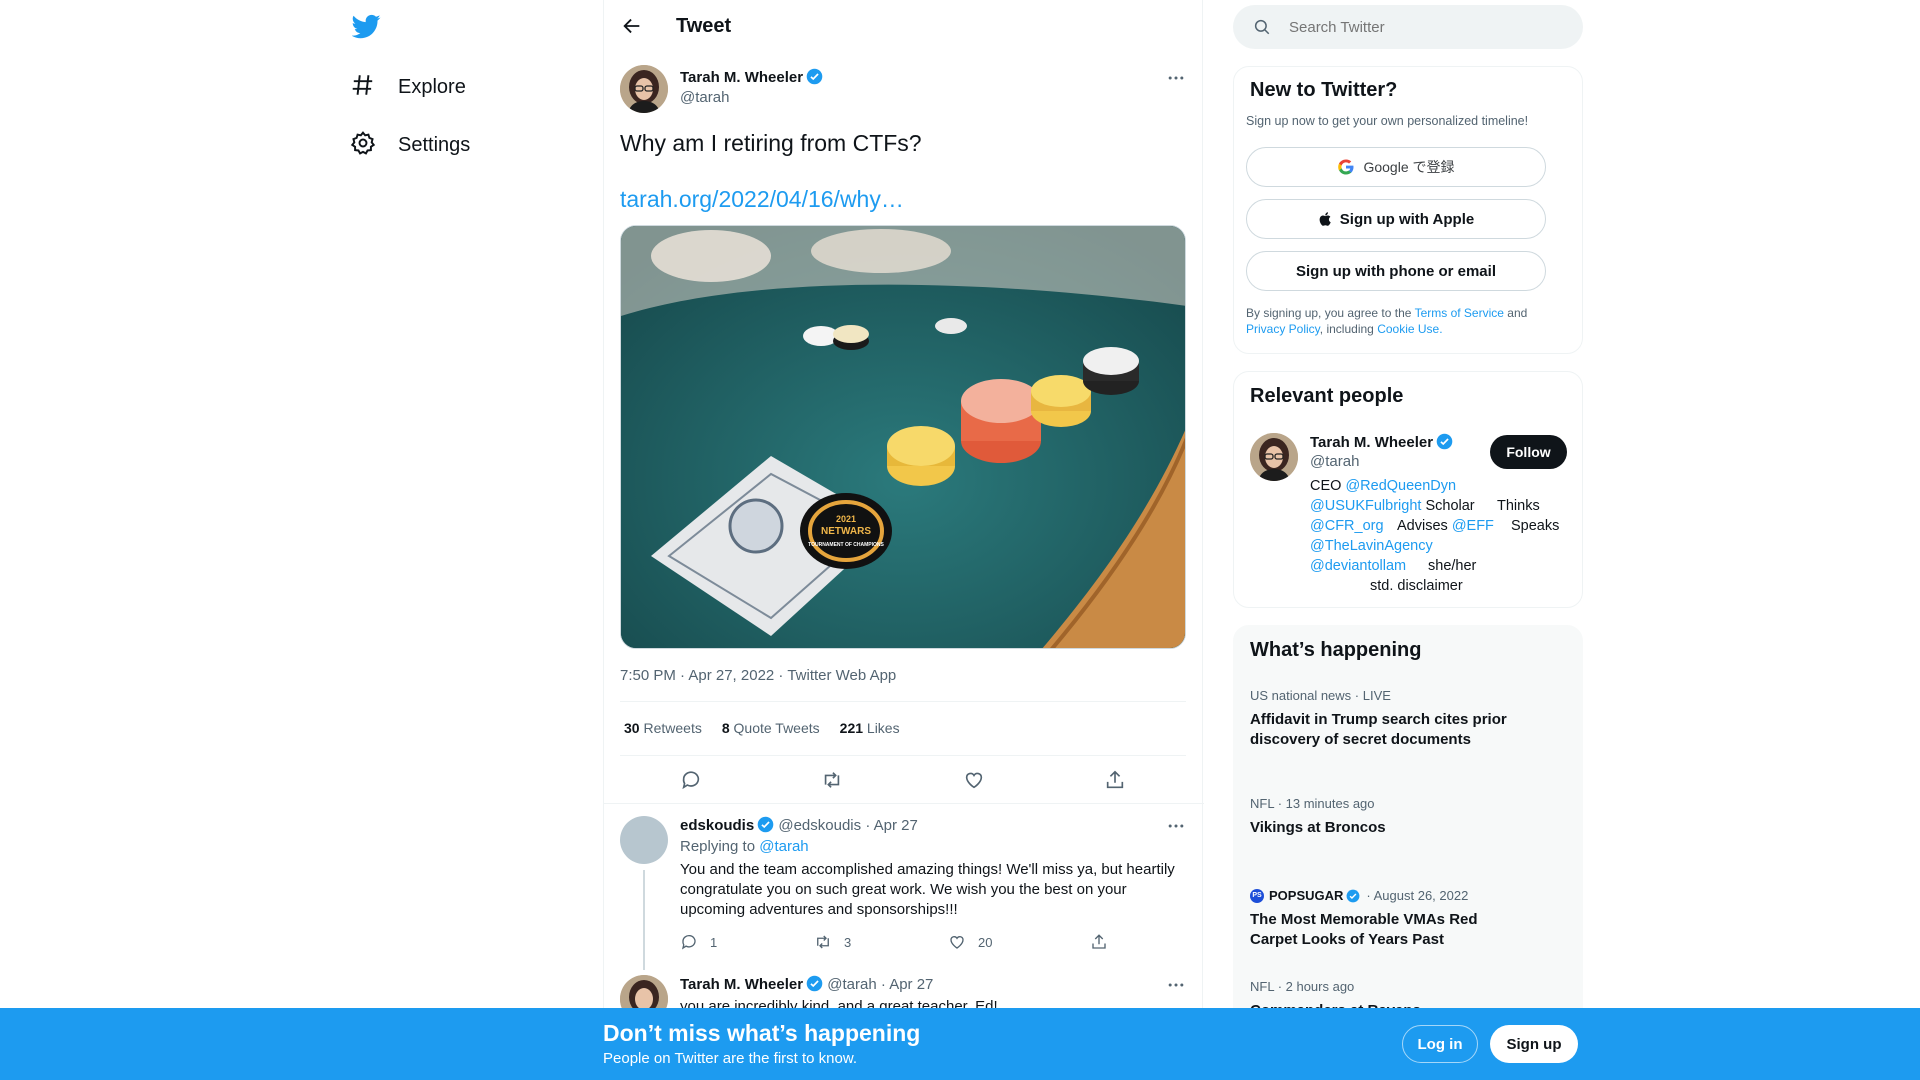 Image resolution: width=1920 pixels, height=1080 pixels. What do you see at coordinates (714, 942) in the screenshot?
I see `reply-count: 1` at bounding box center [714, 942].